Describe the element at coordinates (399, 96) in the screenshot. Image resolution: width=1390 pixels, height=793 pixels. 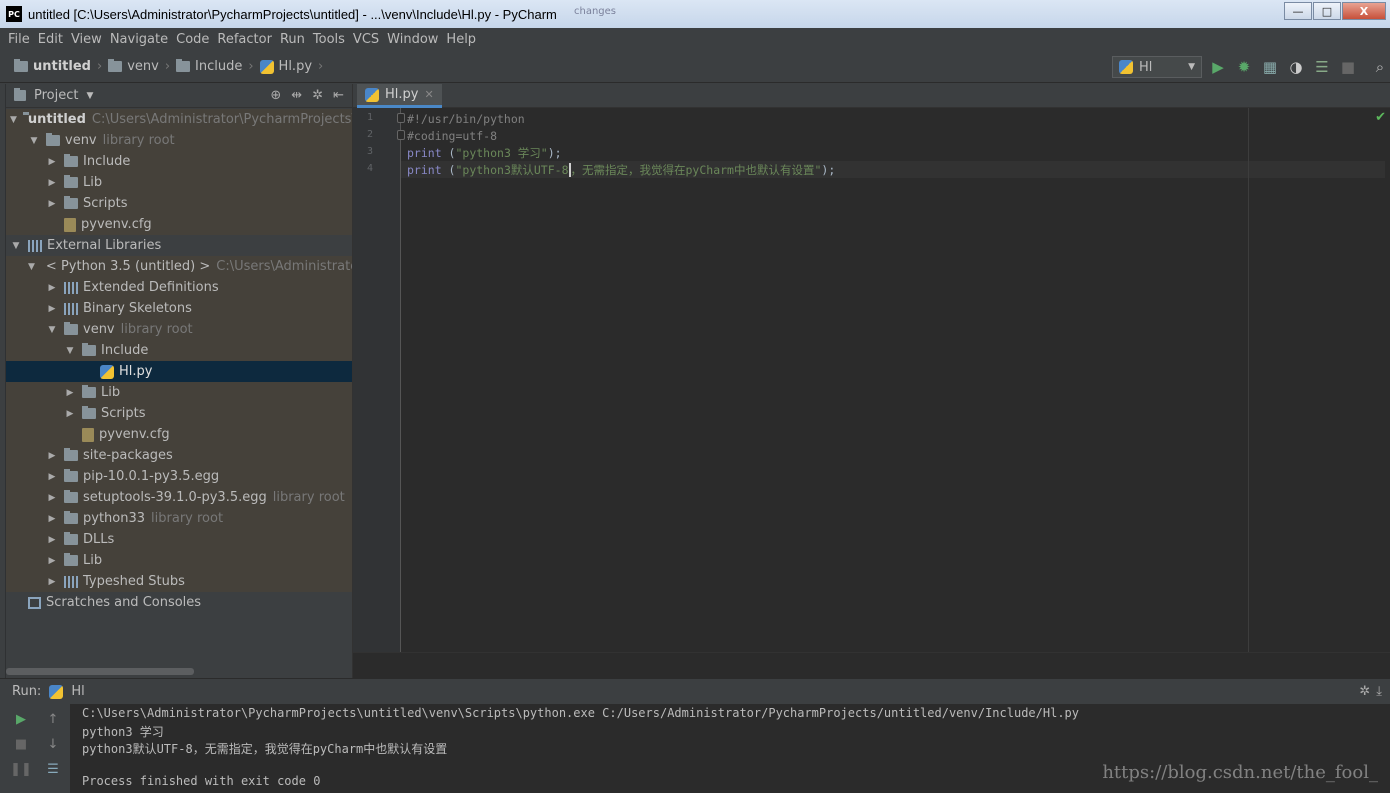
I see `tab-hl-py: Hl.py ✕` at that location.